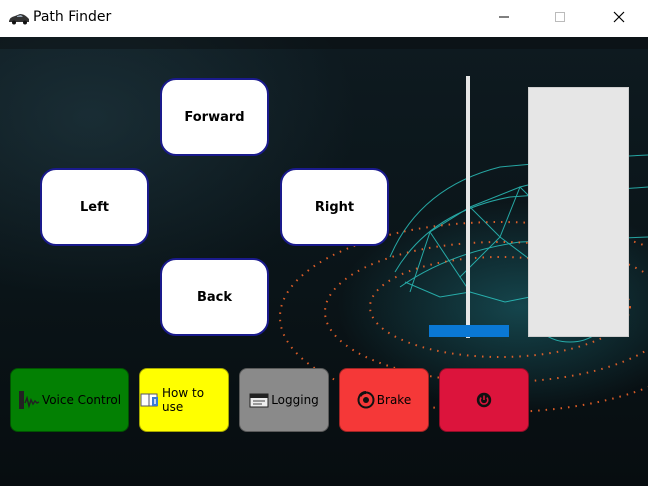  I want to click on minimize-icon, so click(504, 19).